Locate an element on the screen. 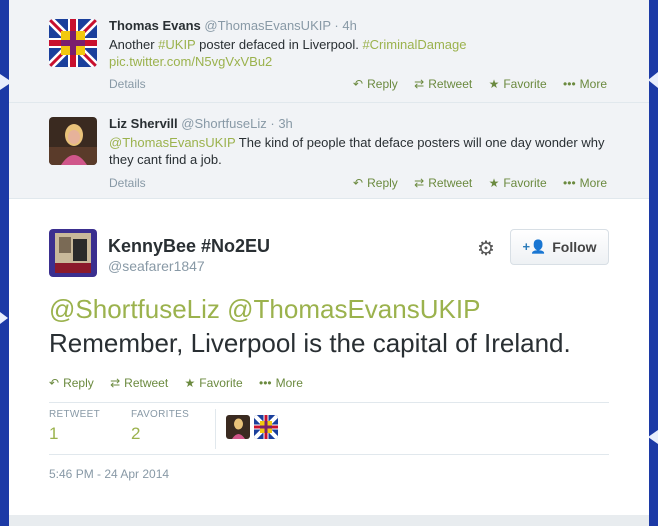  hashtag-link: #CriminalDamage is located at coordinates (414, 44).